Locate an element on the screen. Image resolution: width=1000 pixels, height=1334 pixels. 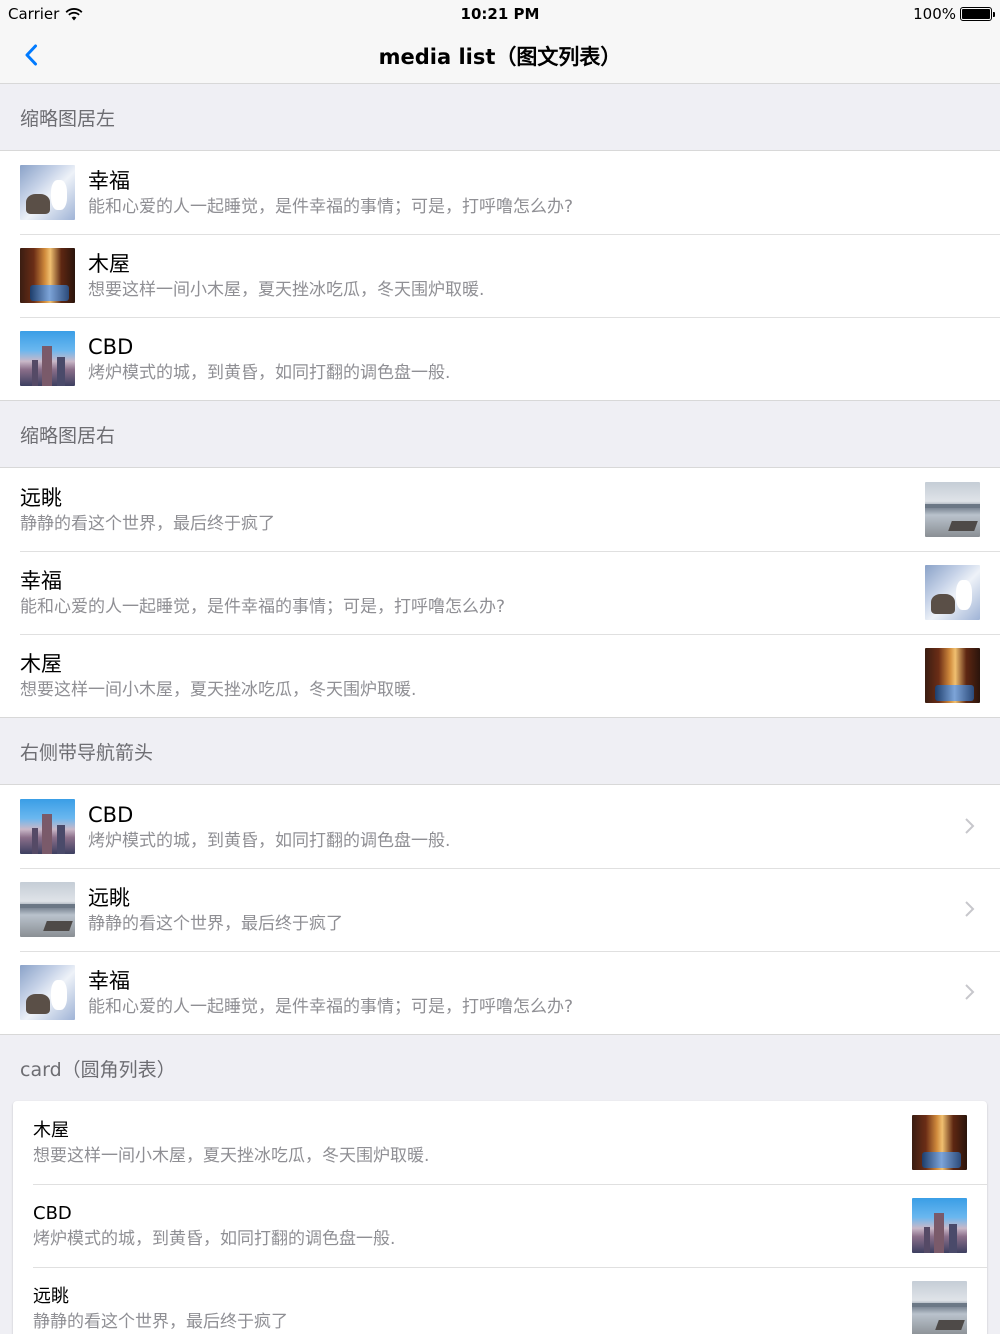
section-header-nav-arrow: 右侧带导航箭头 is located at coordinates (87, 752).